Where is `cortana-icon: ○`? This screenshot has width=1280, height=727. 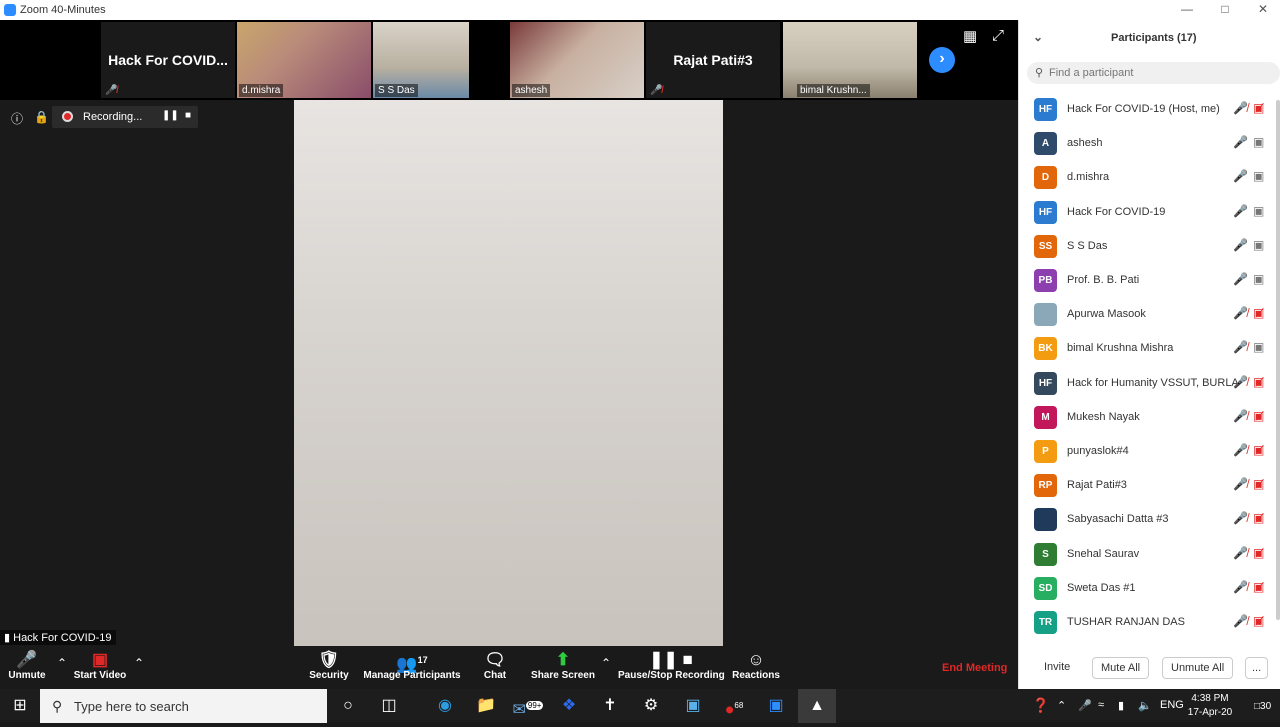 cortana-icon: ○ is located at coordinates (348, 706).